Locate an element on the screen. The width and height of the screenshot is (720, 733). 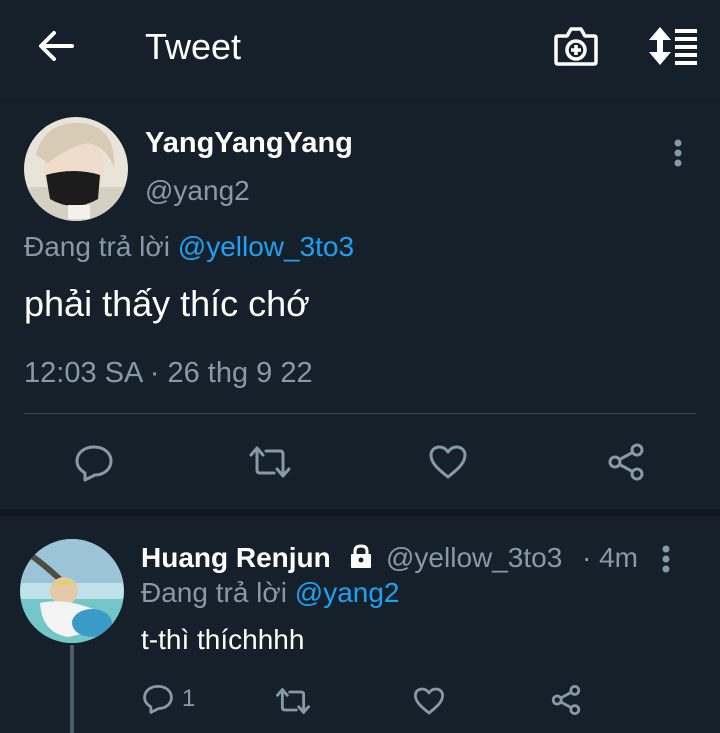
camera-plus-icon is located at coordinates (576, 46).